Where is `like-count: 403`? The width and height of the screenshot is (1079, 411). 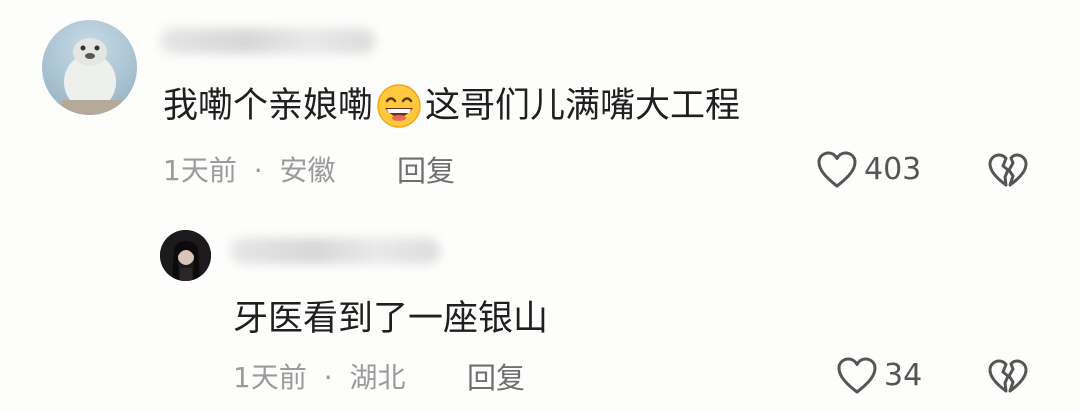 like-count: 403 is located at coordinates (893, 169).